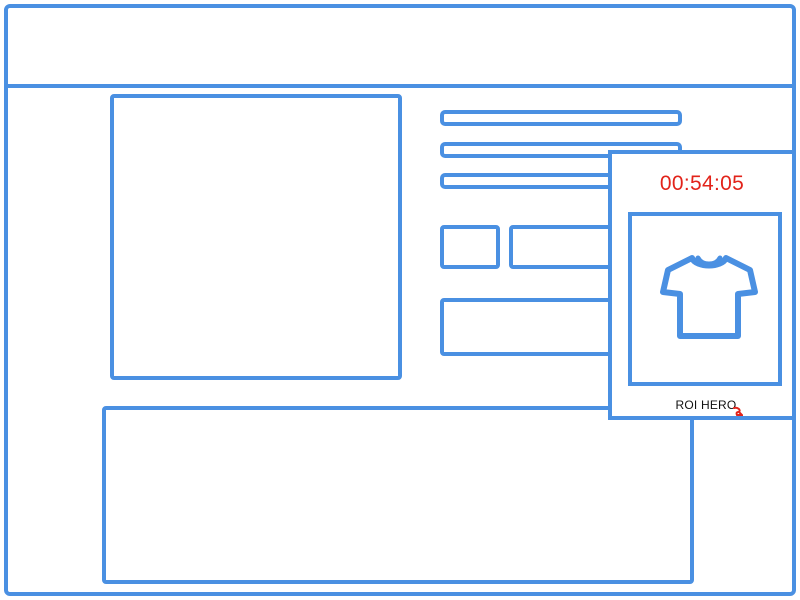 The width and height of the screenshot is (800, 600). Describe the element at coordinates (738, 411) in the screenshot. I see `red-swoosh-icon` at that location.